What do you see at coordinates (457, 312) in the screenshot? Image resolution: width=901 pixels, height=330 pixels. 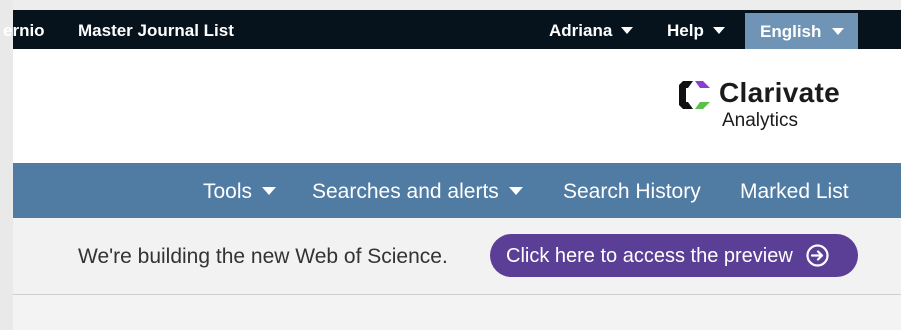 I see `content-area` at bounding box center [457, 312].